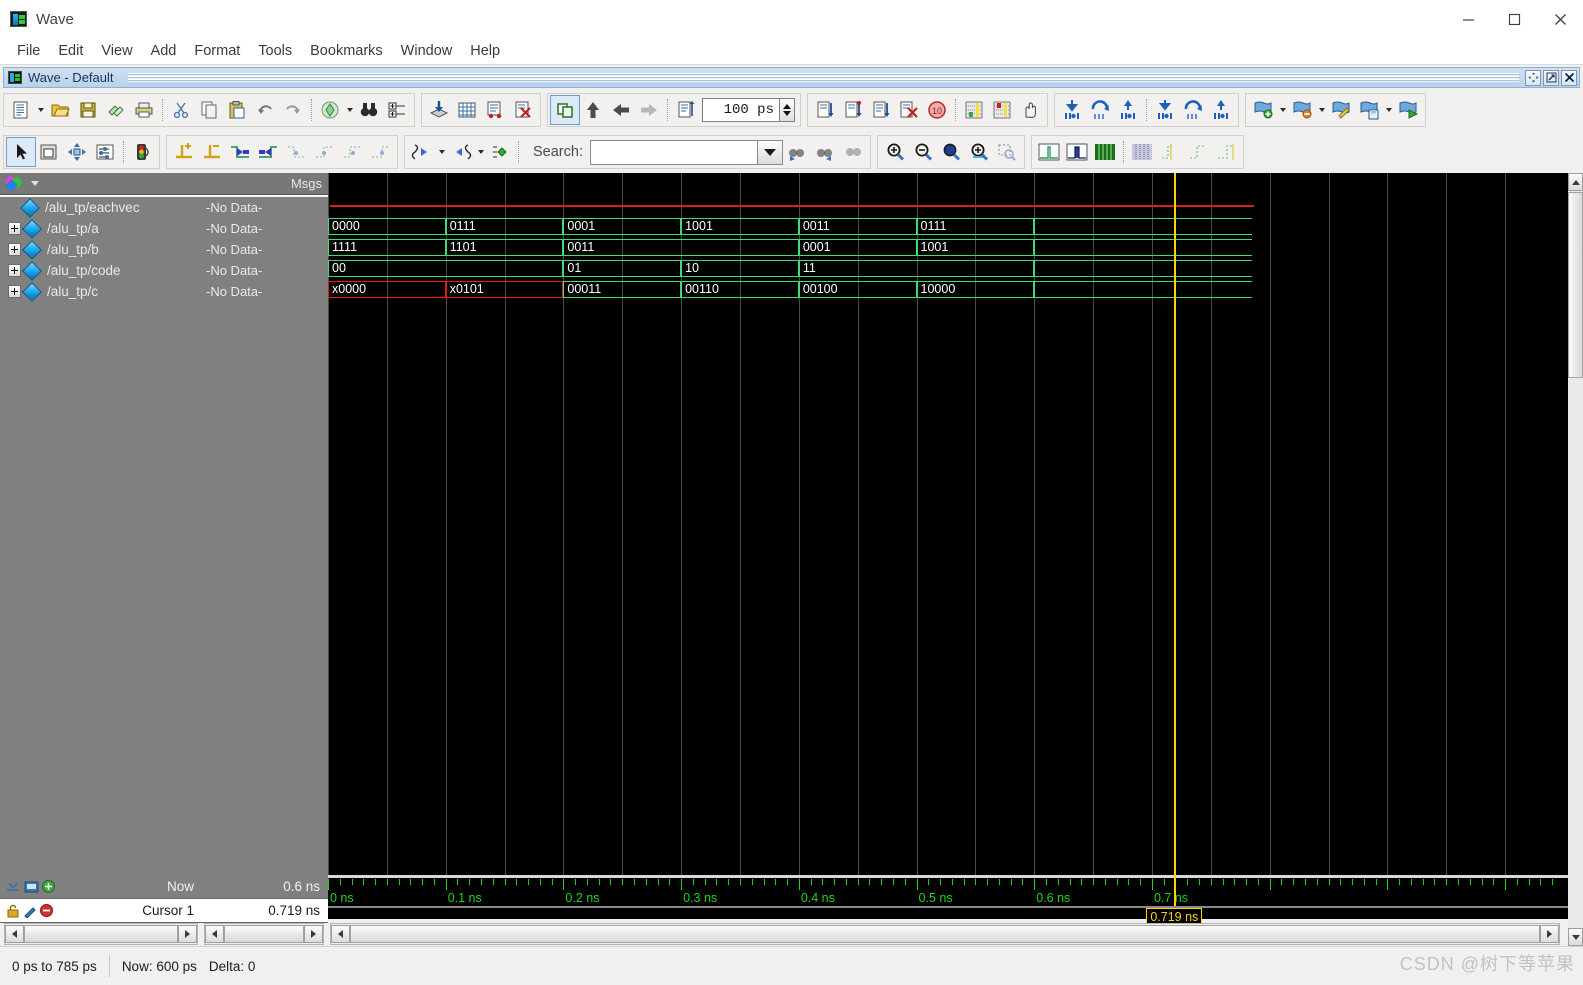 The image size is (1583, 985). I want to click on hscroll-right-arrow, so click(187, 934).